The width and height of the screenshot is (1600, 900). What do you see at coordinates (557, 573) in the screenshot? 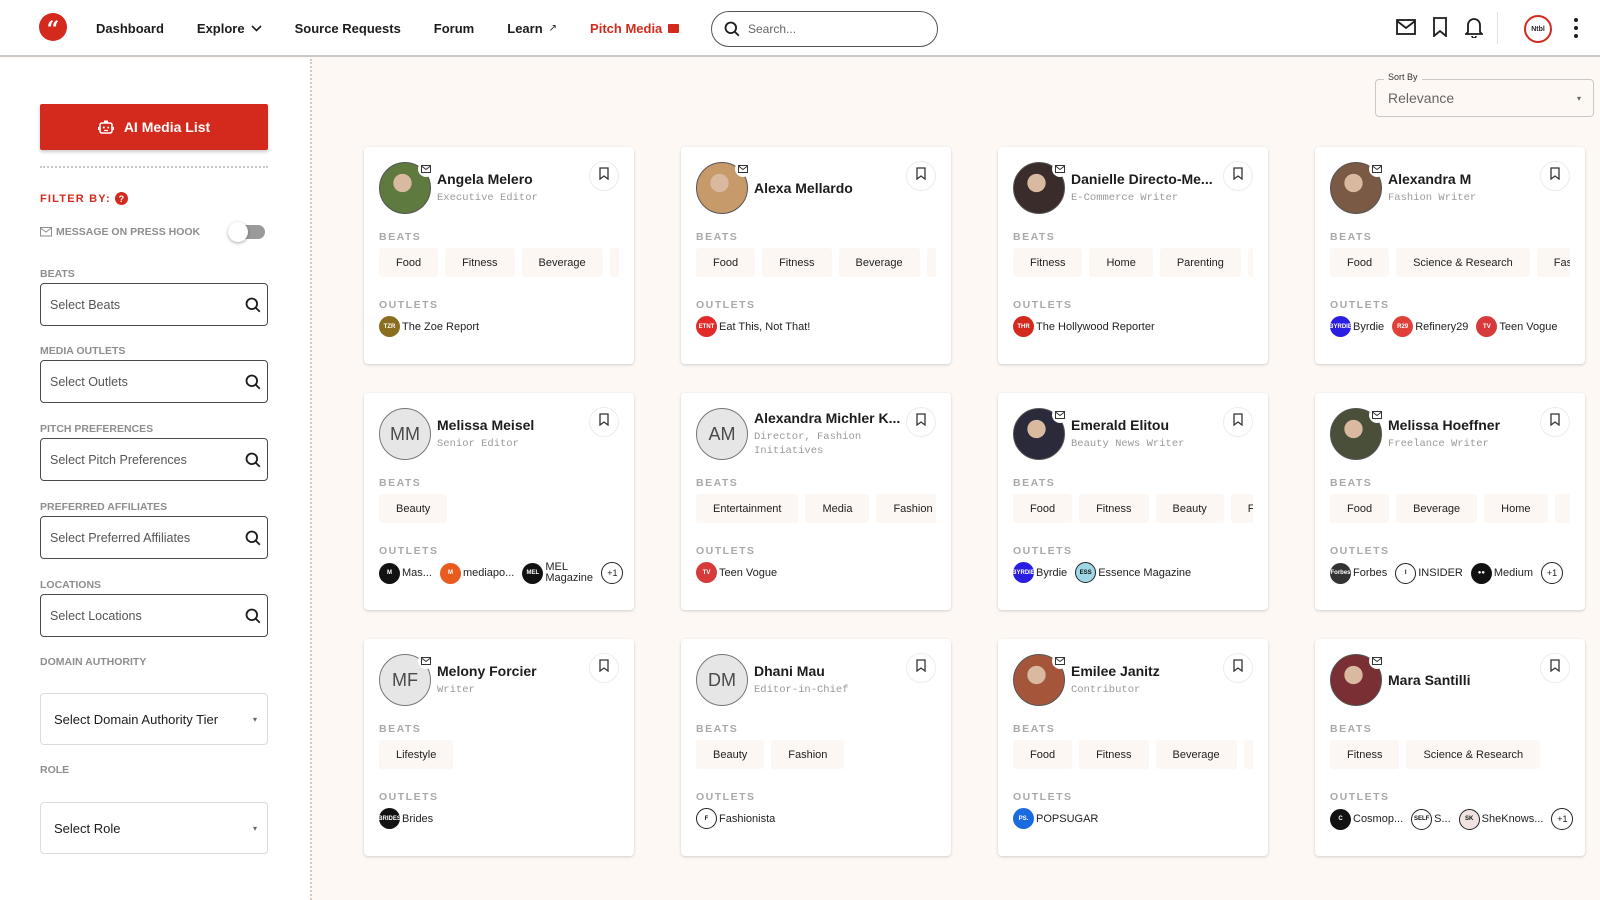
I see `outlet-item: MEL MEL Magazine` at bounding box center [557, 573].